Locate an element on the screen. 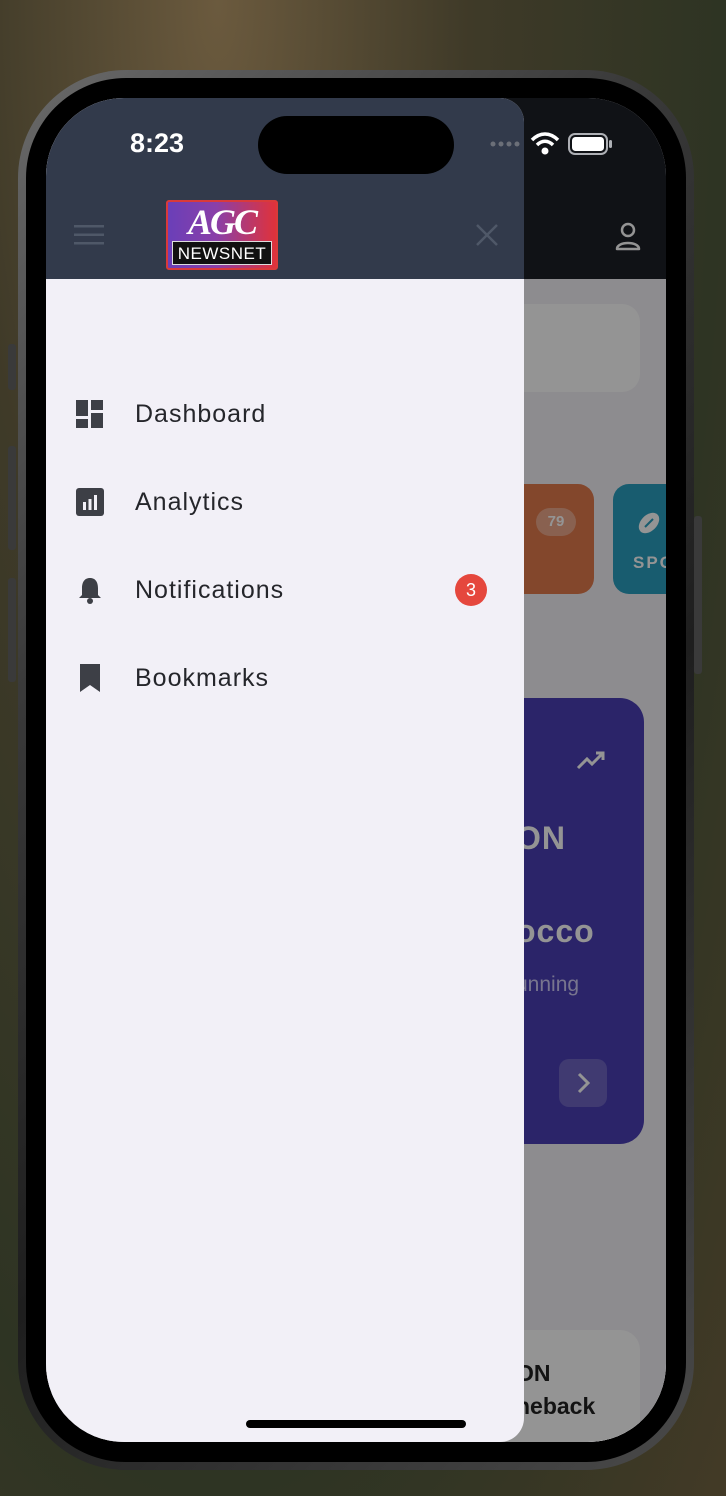 The width and height of the screenshot is (726, 1496). volume-up-button is located at coordinates (12, 498).